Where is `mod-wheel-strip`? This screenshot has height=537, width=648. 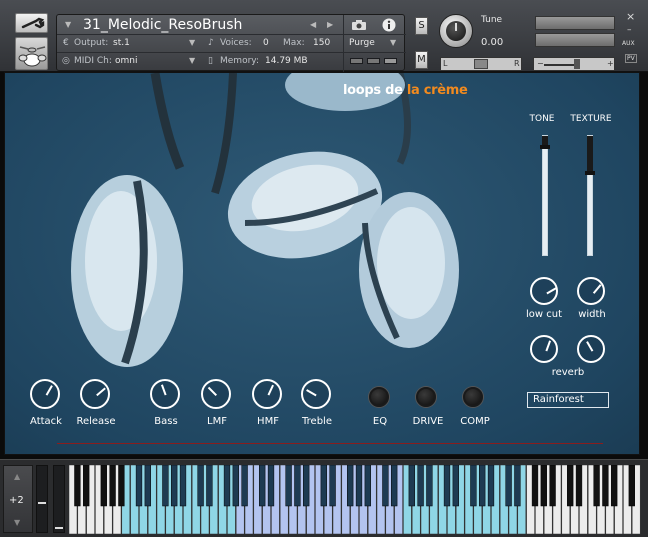
mod-wheel-strip is located at coordinates (59, 499).